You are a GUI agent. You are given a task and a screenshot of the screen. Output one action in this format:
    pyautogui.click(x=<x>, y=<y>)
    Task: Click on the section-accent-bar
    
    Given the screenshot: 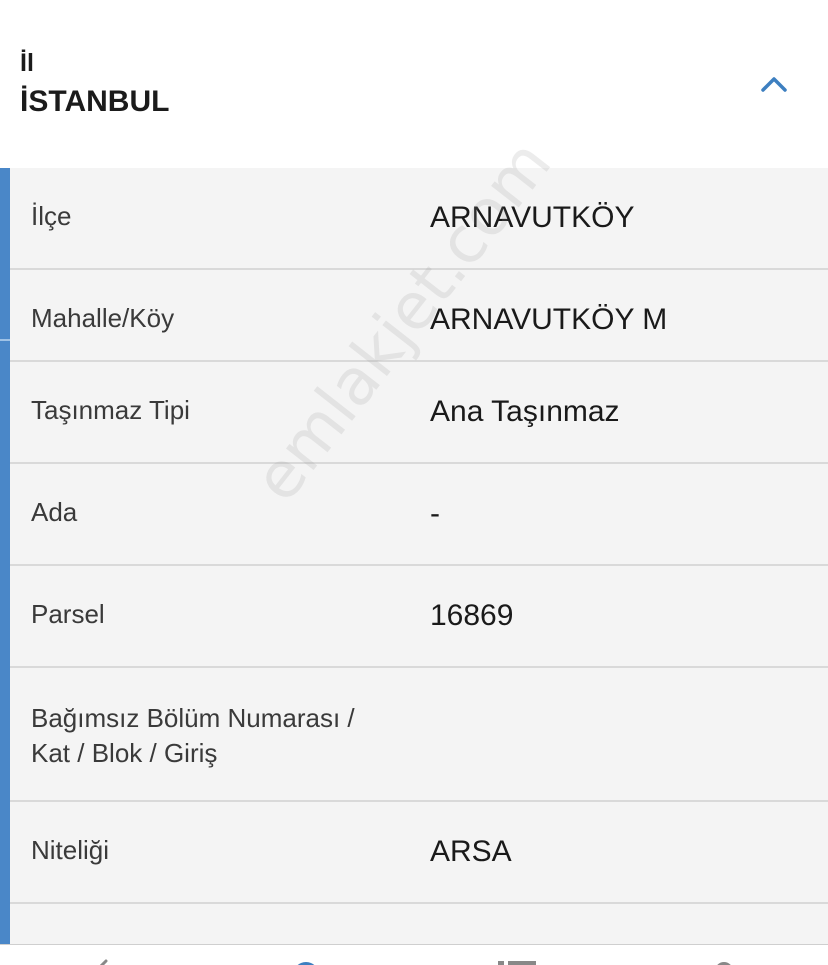 What is the action you would take?
    pyautogui.click(x=5, y=556)
    